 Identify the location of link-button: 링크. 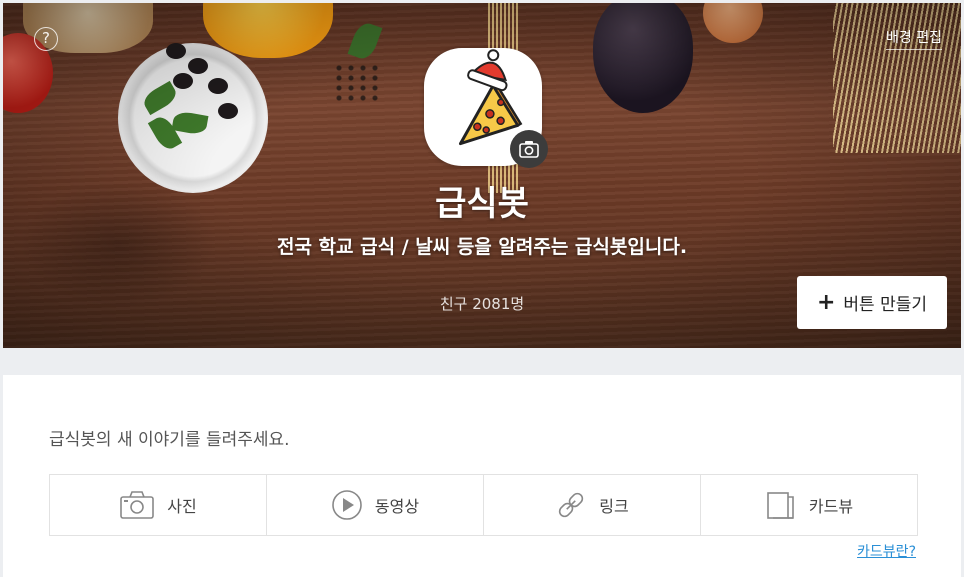
(591, 505).